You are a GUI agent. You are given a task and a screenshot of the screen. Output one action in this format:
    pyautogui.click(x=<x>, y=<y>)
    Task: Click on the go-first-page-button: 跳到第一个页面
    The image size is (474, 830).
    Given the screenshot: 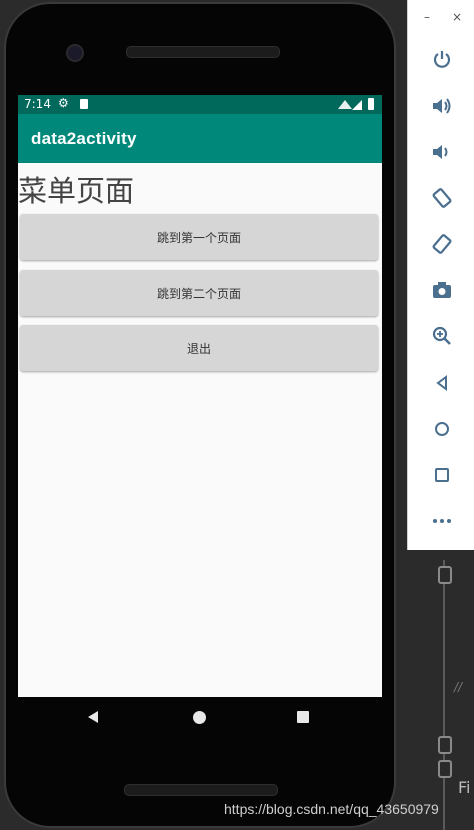 What is the action you would take?
    pyautogui.click(x=199, y=237)
    